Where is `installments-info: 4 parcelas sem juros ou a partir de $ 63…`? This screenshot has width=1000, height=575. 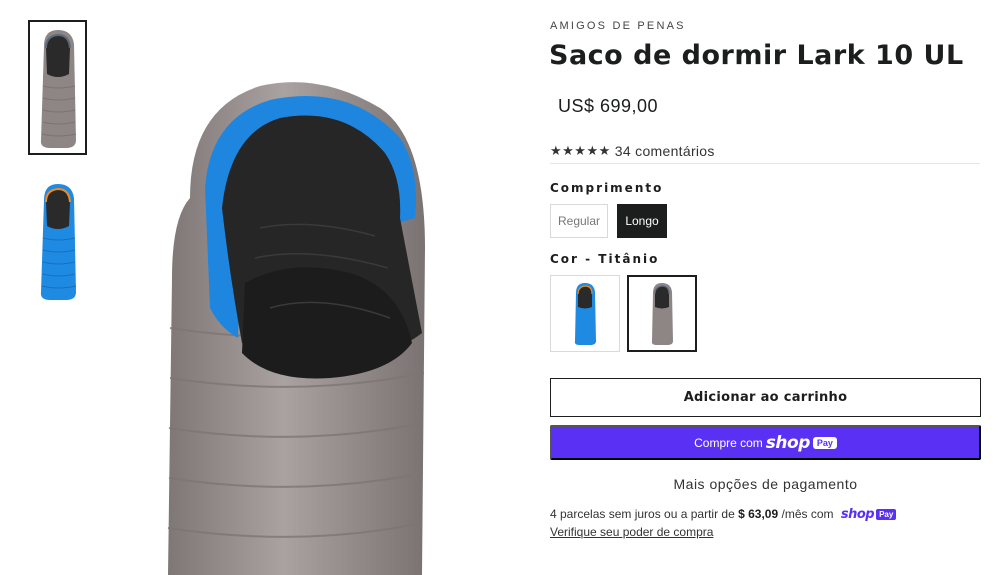 installments-info: 4 parcelas sem juros ou a partir de $ 63… is located at coordinates (723, 514).